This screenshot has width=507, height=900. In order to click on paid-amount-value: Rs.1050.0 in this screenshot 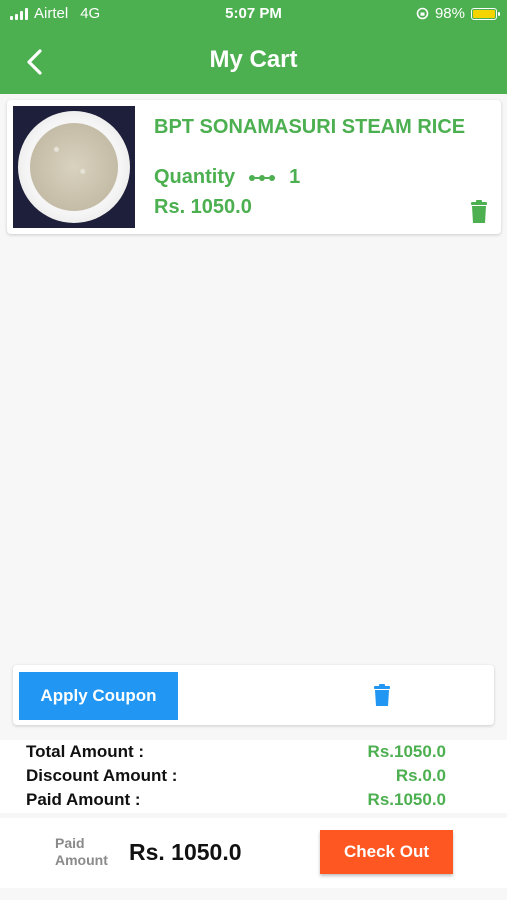, I will do `click(406, 799)`.